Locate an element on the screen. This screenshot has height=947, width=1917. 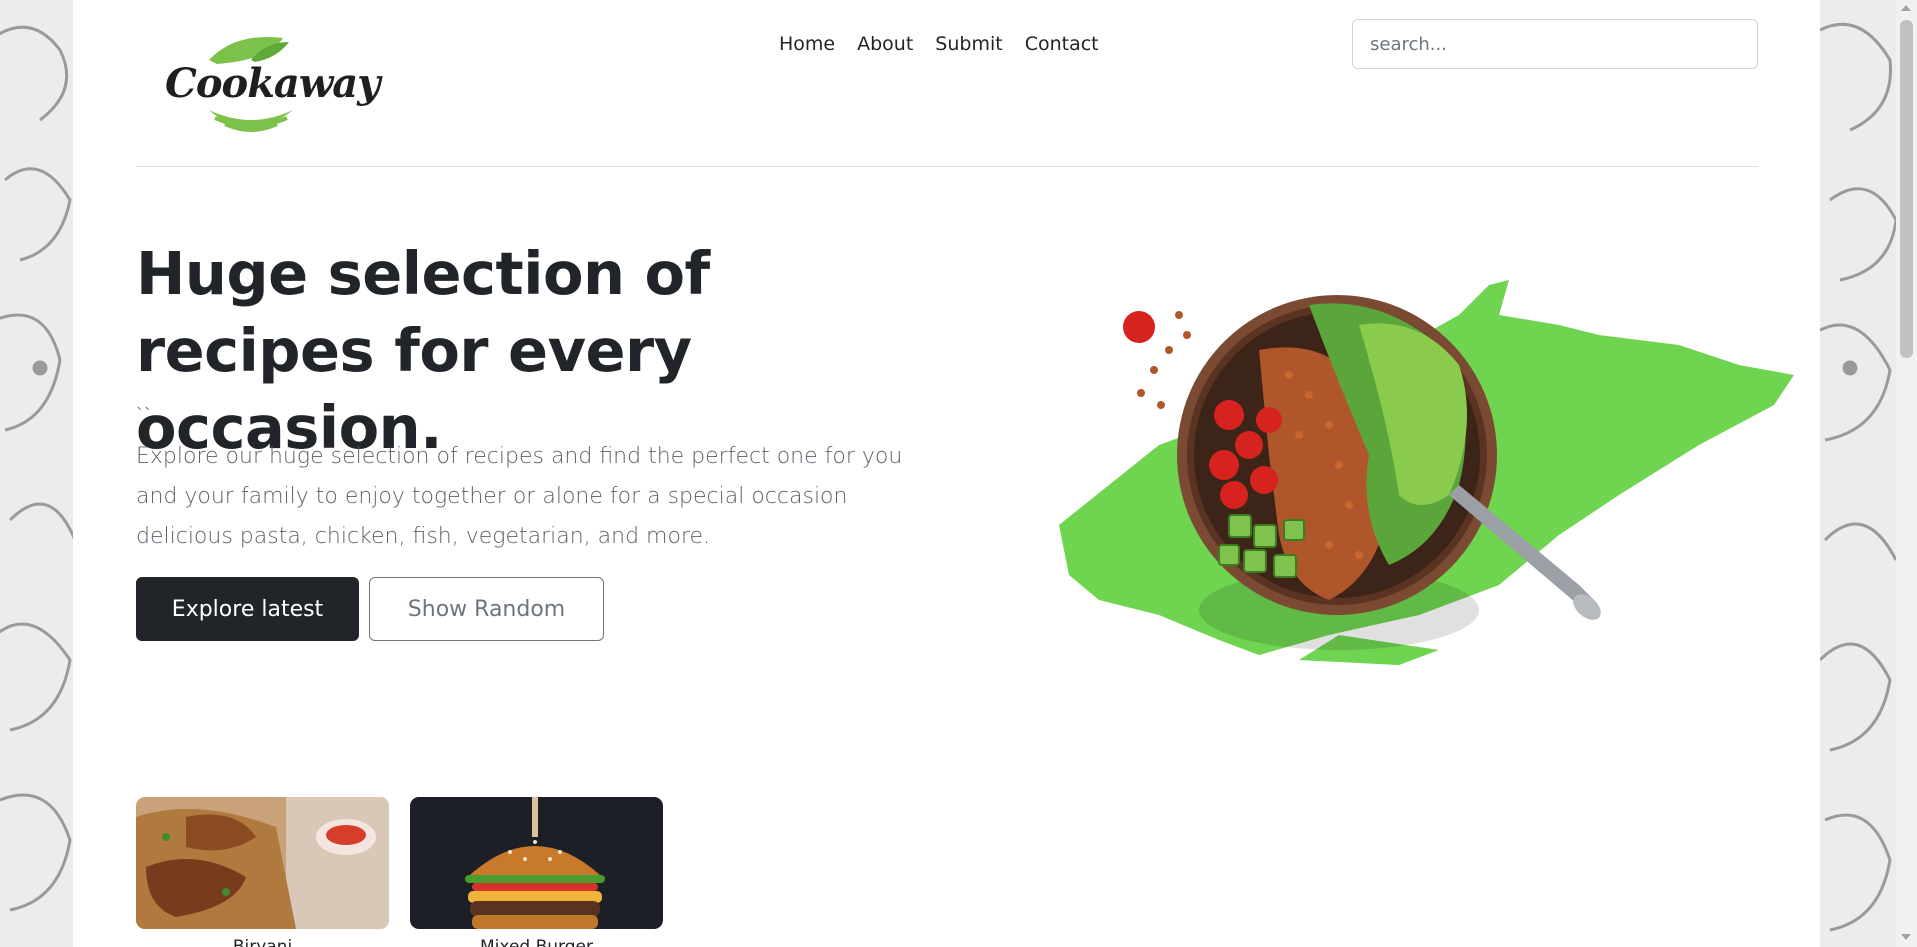
brand-logo: Cookaway is located at coordinates (272, 82).